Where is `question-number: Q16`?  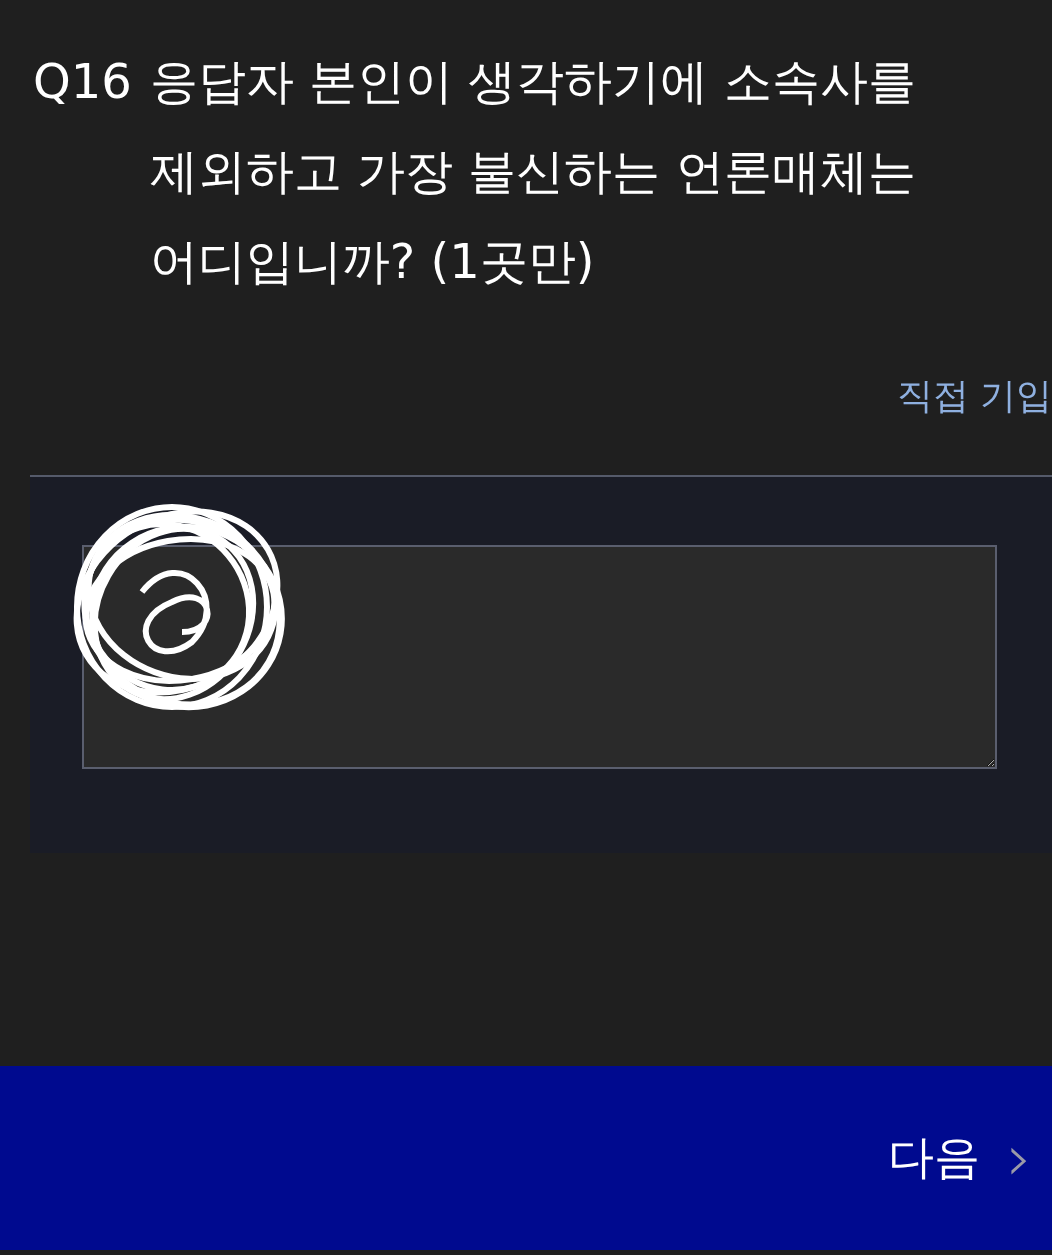 question-number: Q16 is located at coordinates (82, 81).